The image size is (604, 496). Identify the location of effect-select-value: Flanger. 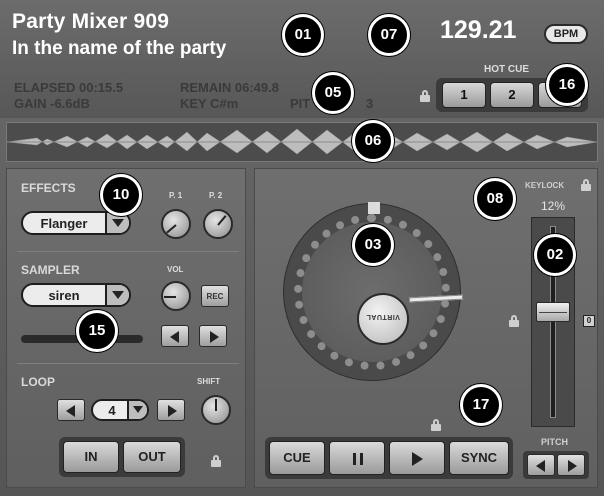
(64, 223).